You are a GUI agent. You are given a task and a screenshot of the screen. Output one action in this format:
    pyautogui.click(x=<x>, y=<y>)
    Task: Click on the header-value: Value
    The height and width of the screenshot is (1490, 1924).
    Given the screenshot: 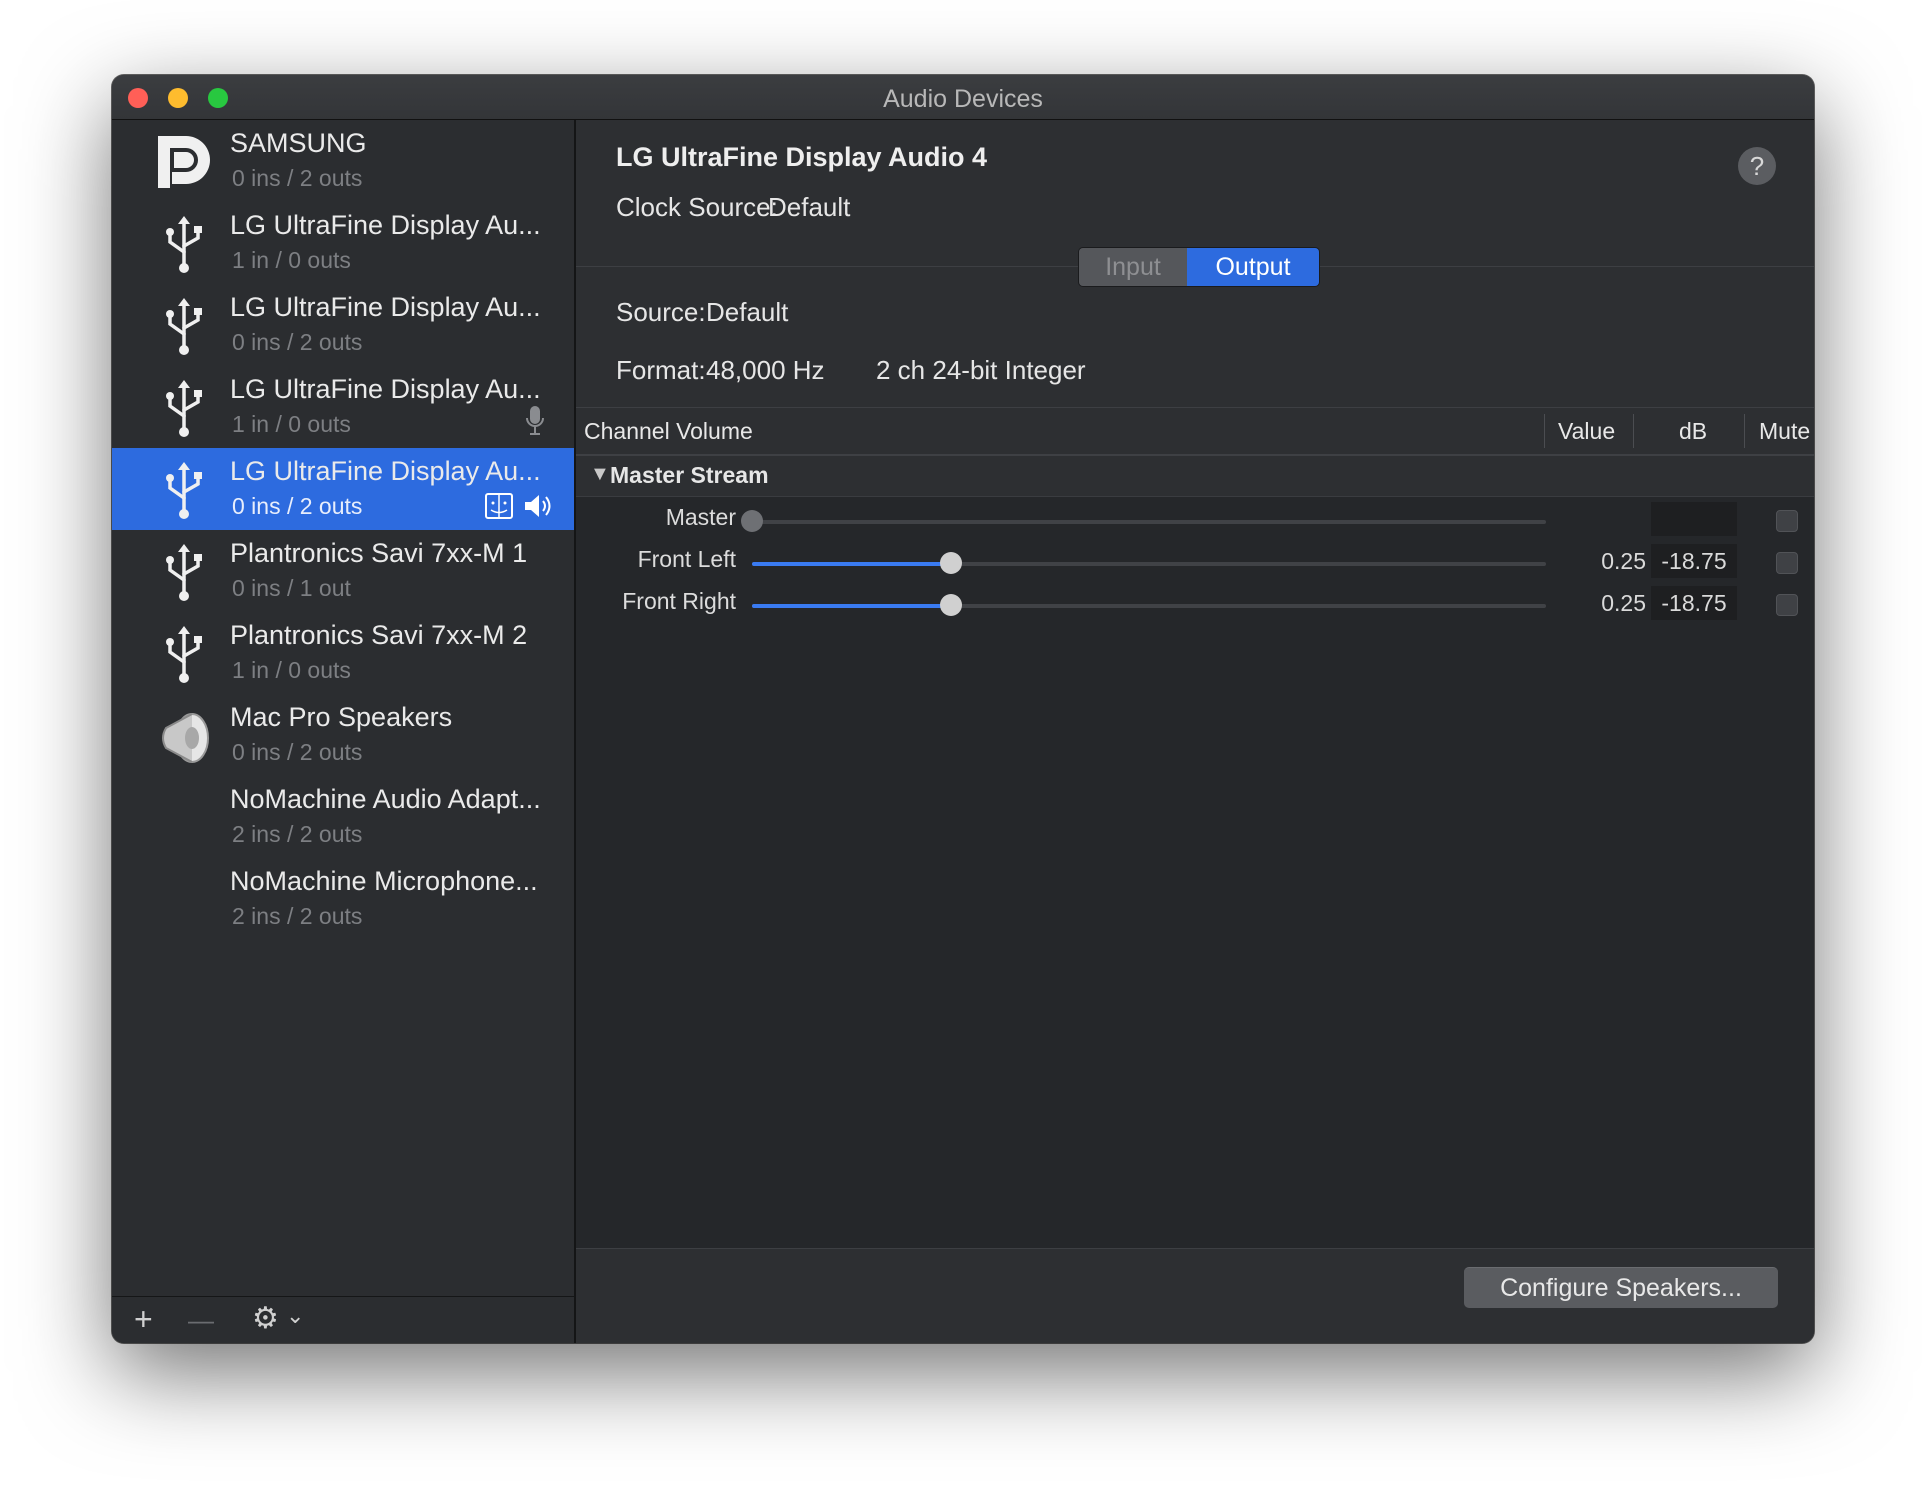 What is the action you would take?
    pyautogui.click(x=1587, y=431)
    